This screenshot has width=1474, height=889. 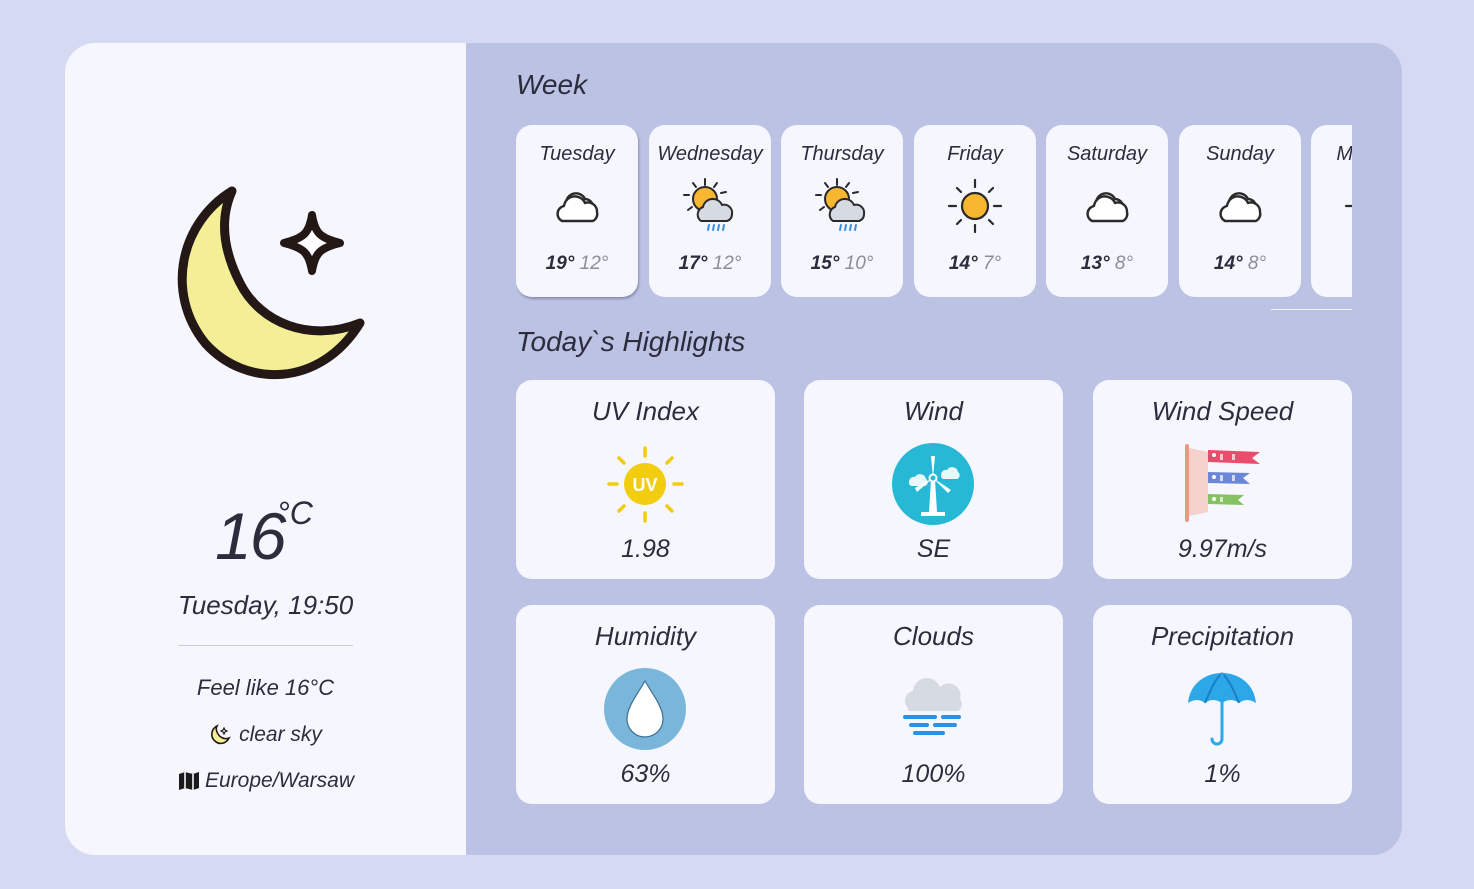 I want to click on condition-row: clear sky, so click(x=265, y=735).